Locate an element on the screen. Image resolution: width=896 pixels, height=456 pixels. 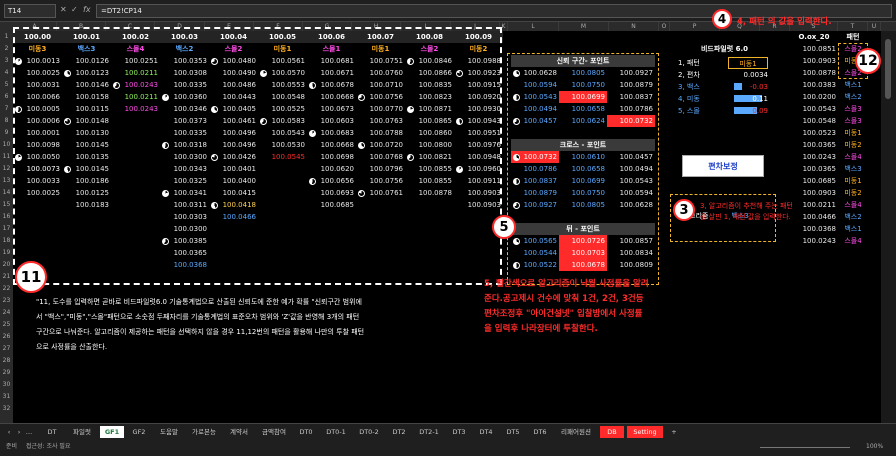
name-box: T14 is located at coordinates (30, 11).